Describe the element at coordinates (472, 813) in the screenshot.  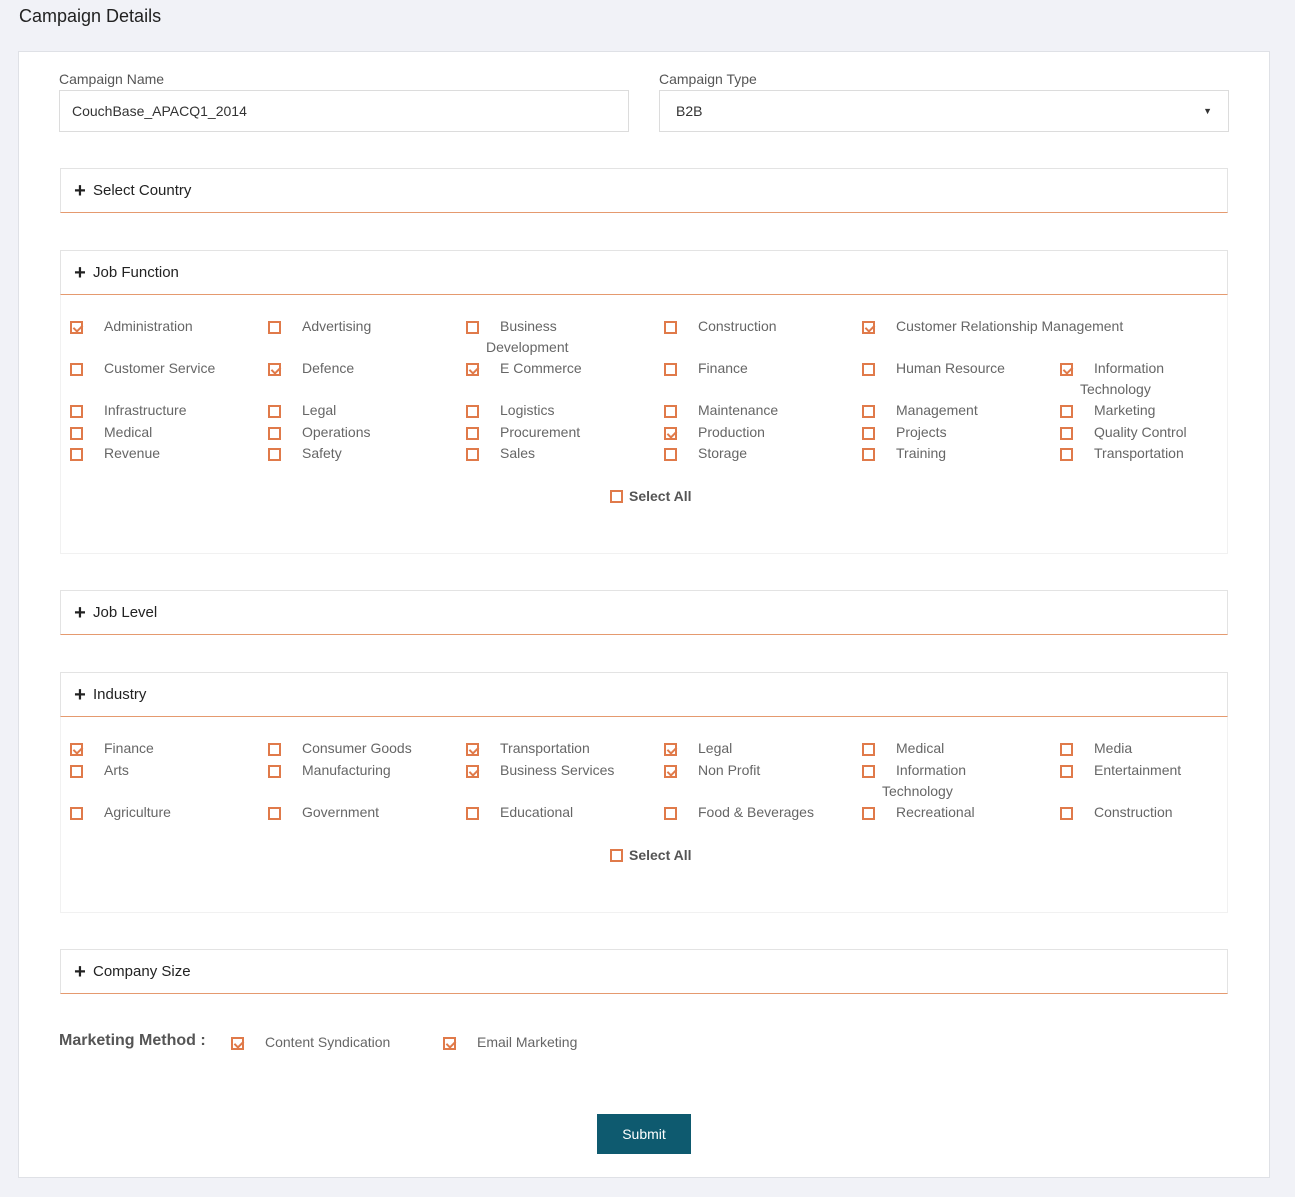
I see `industry-educational-checkbox` at that location.